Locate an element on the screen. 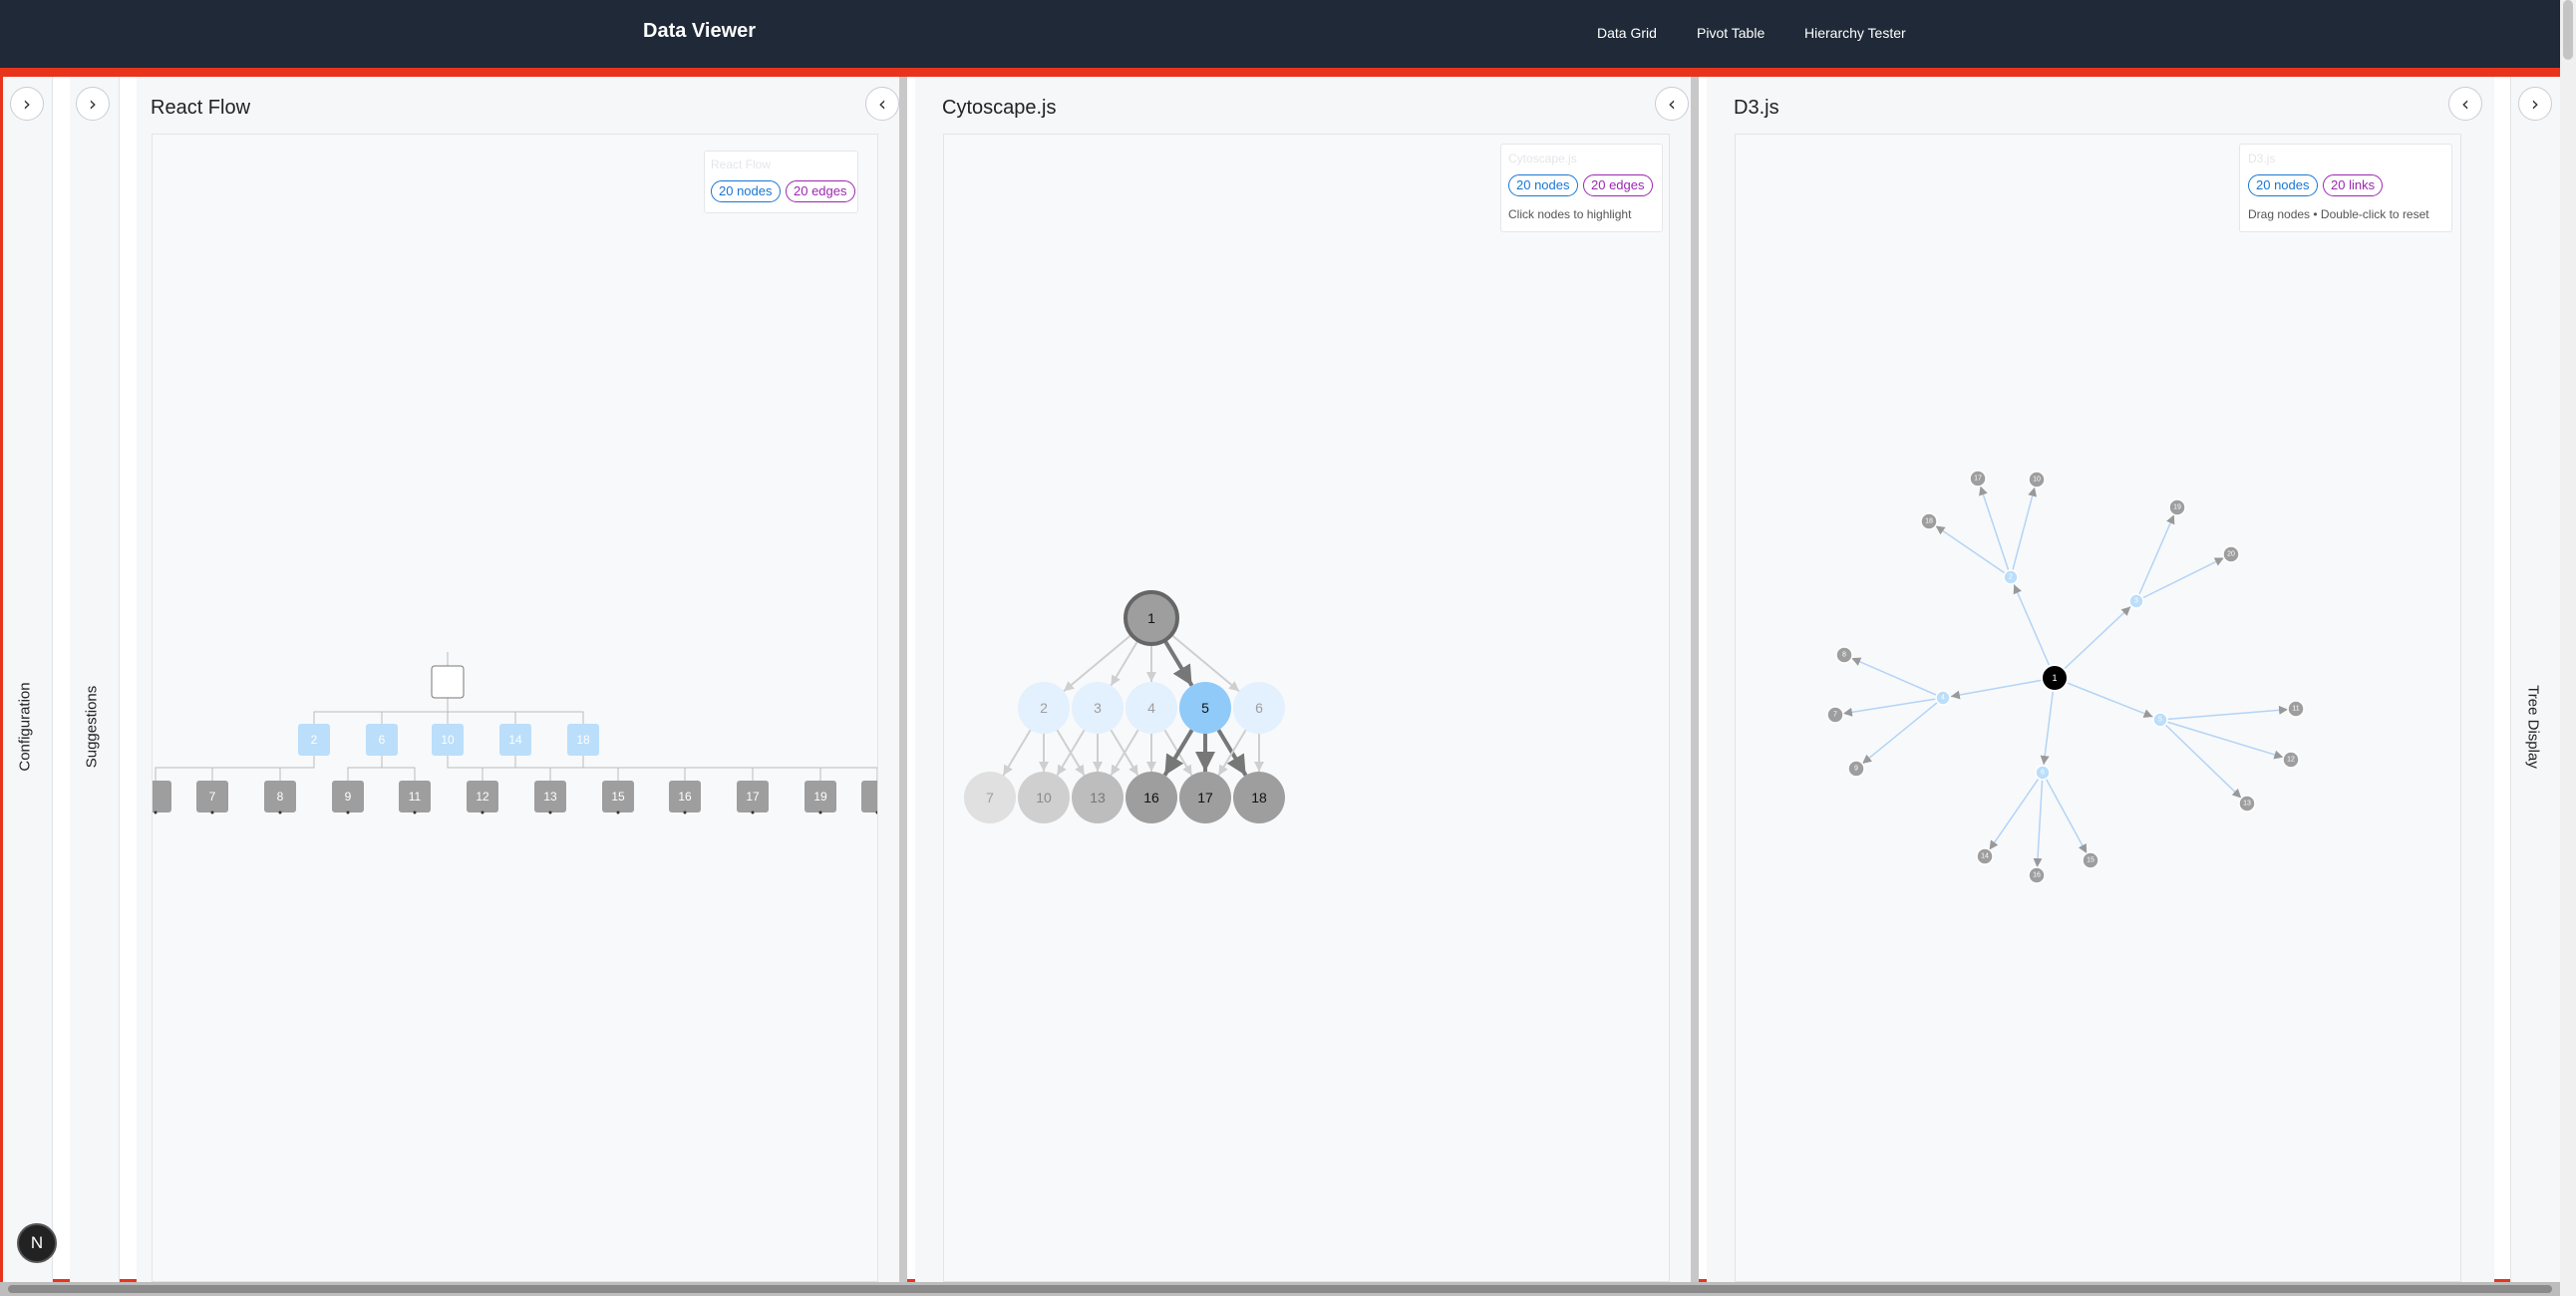 Image resolution: width=2576 pixels, height=1296 pixels. cytoscape-graph: 1 2 3 4 5 6 7 10 13 16 17 18 is located at coordinates (1124, 706).